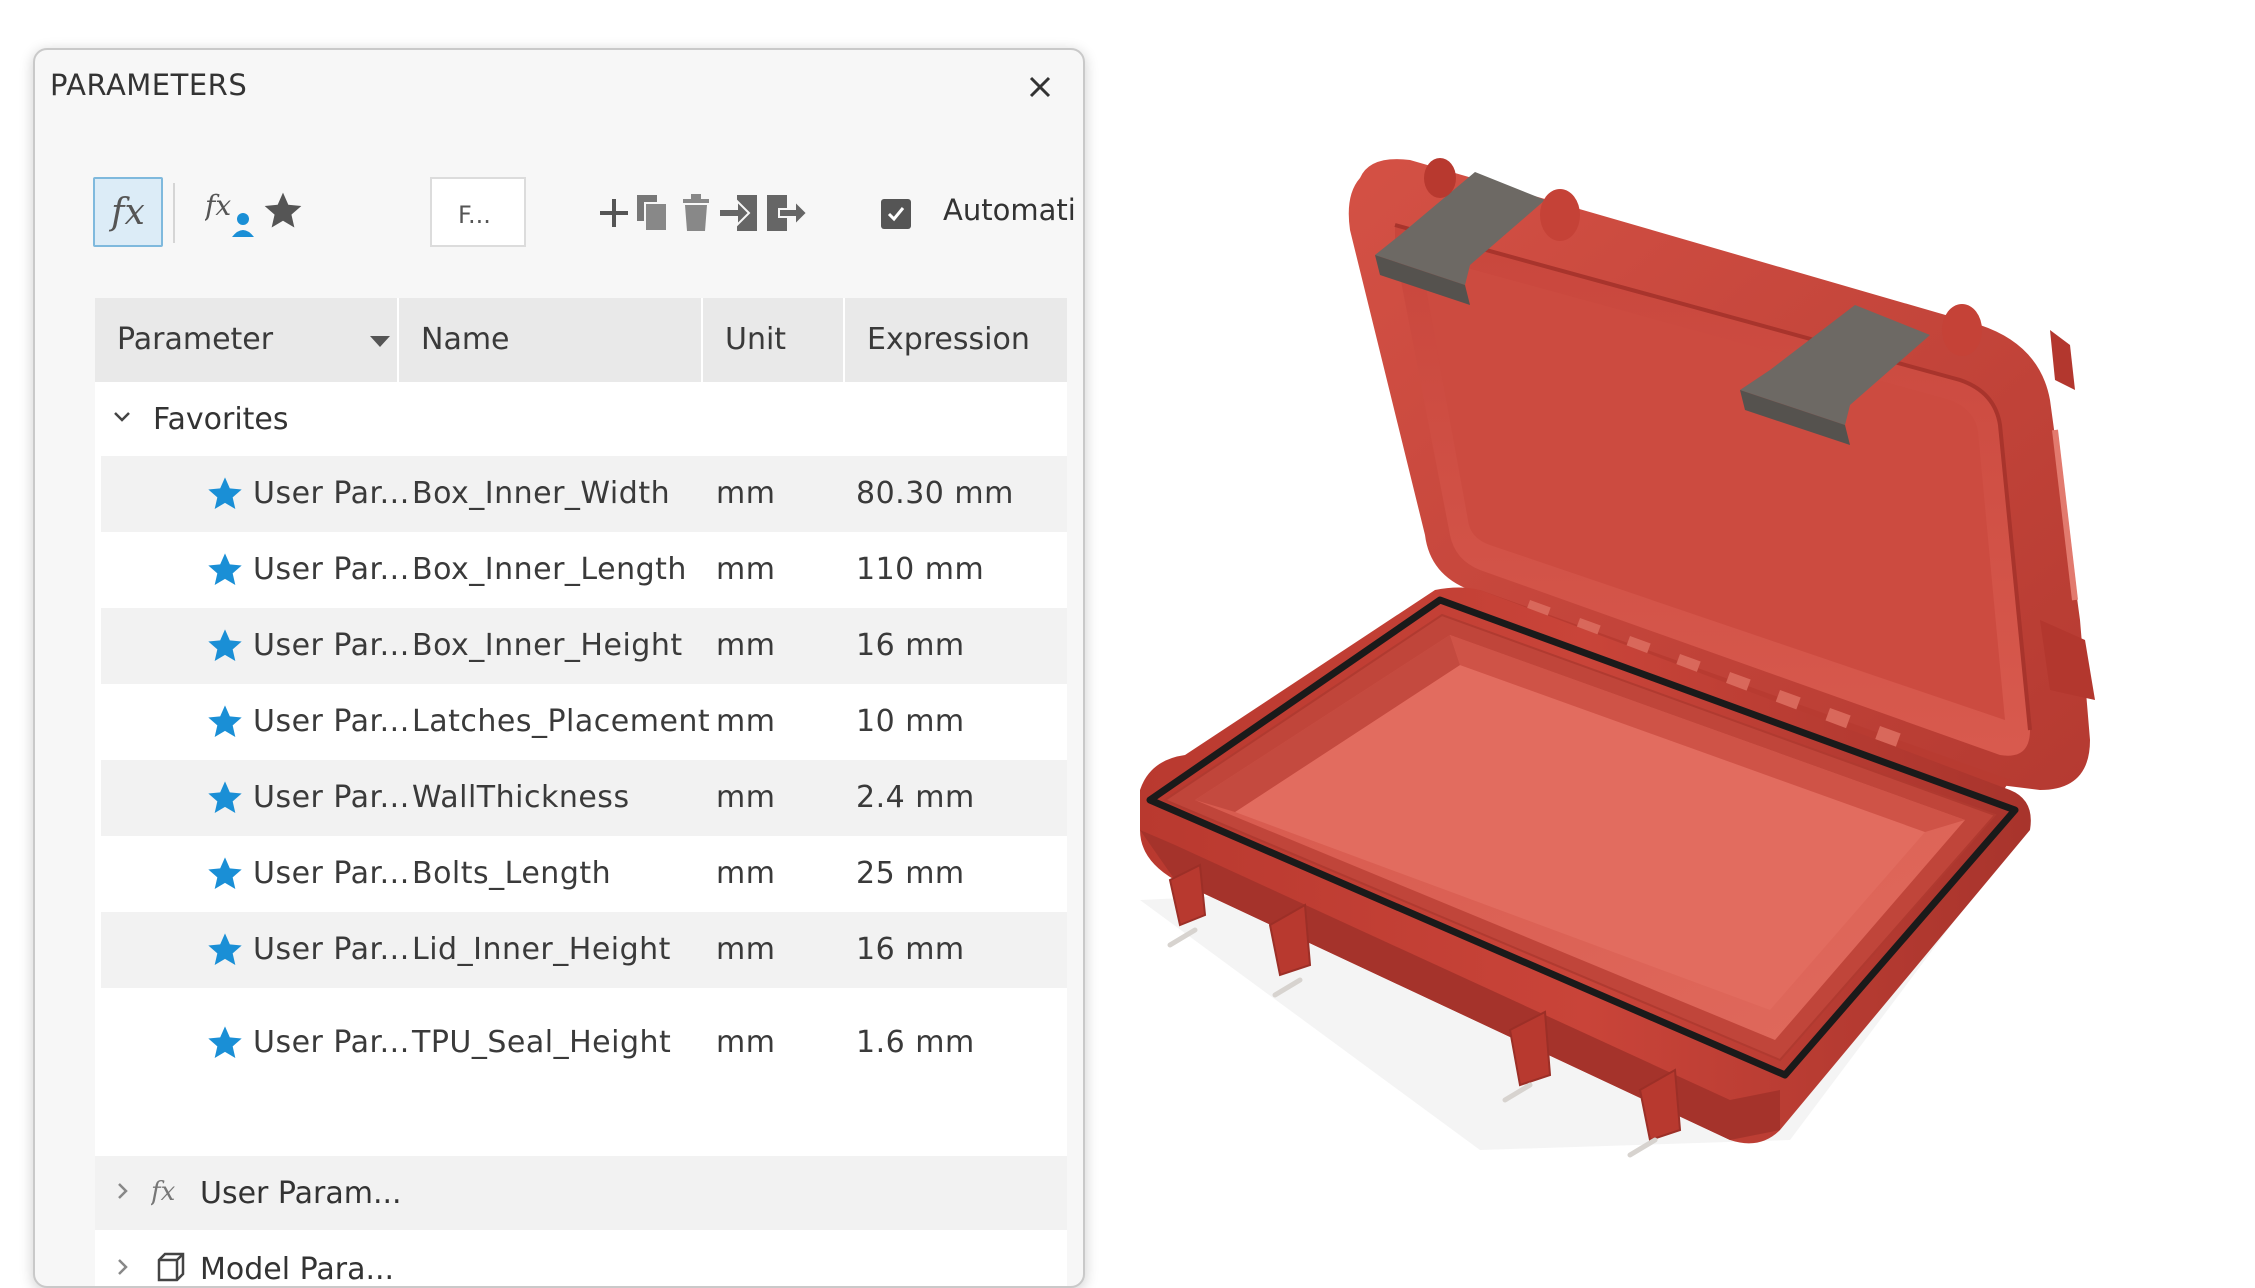  Describe the element at coordinates (122, 417) in the screenshot. I see `chevron-down-icon` at that location.